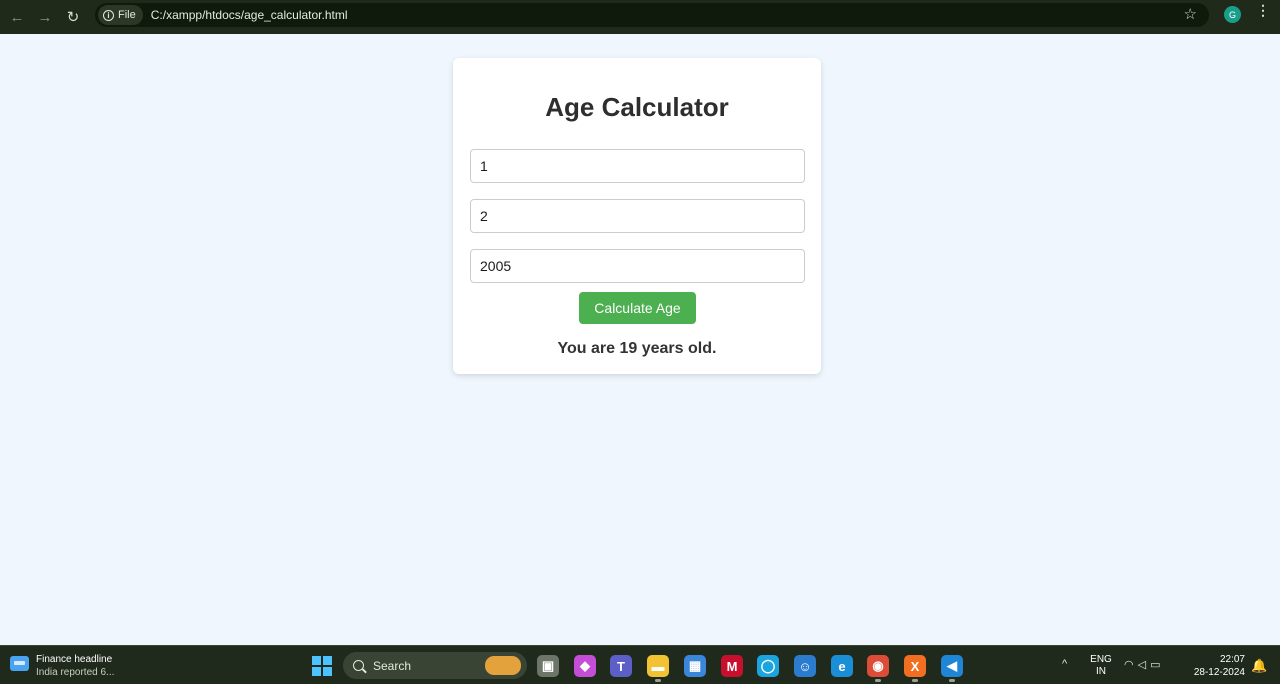 The image size is (1280, 684). Describe the element at coordinates (249, 15) in the screenshot. I see `url-text: C:/xampp/htdocs/age_calculator.html` at that location.